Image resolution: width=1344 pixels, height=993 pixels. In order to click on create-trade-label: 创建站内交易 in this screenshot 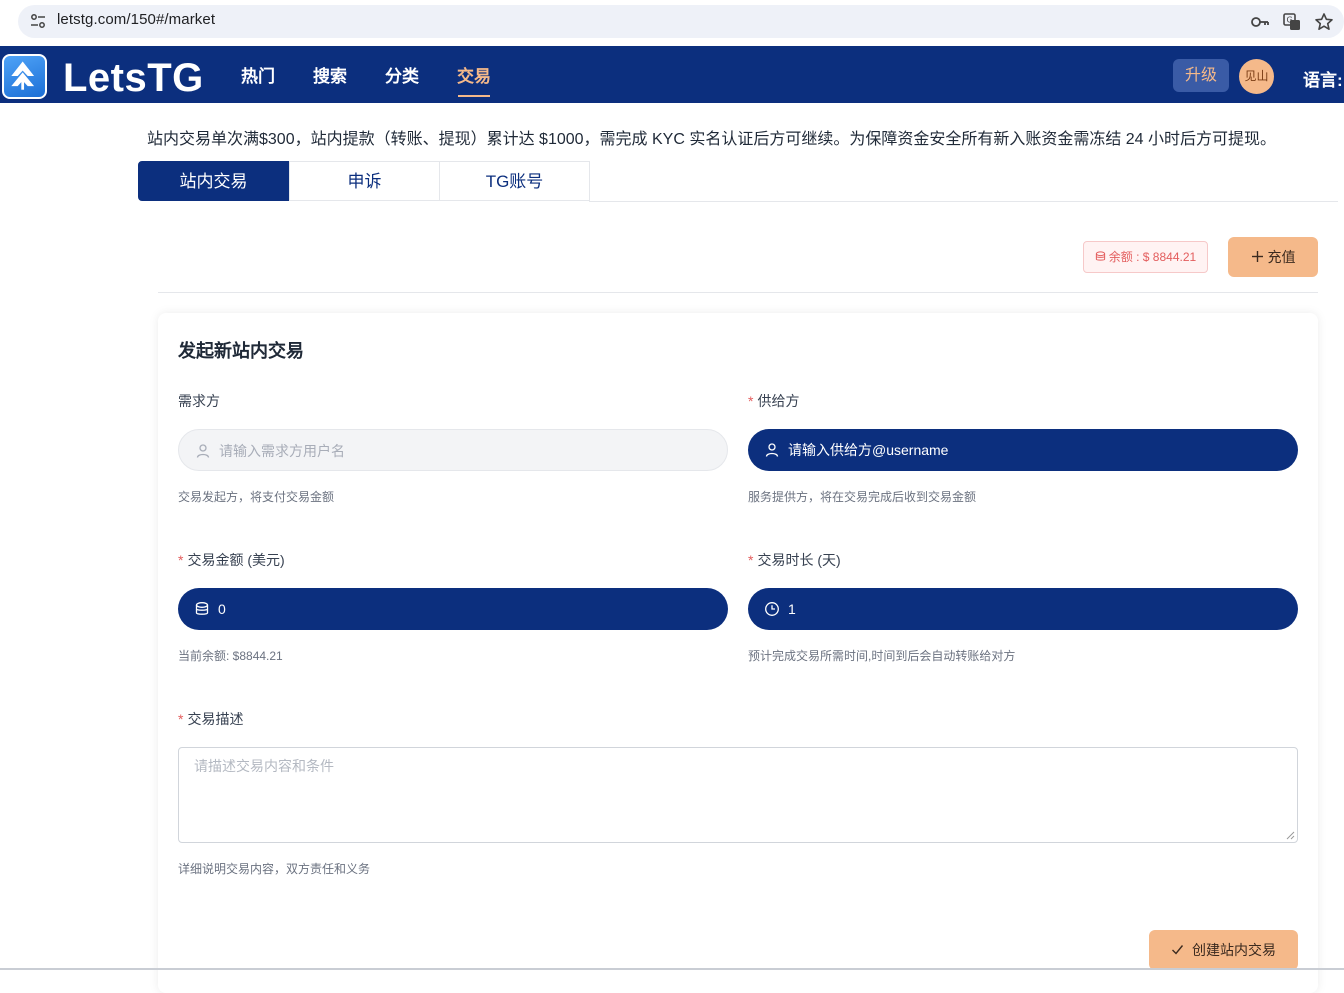, I will do `click(1234, 950)`.